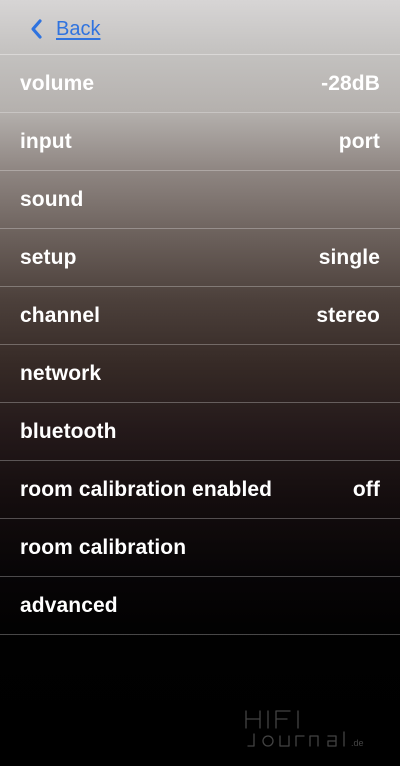  What do you see at coordinates (46, 141) in the screenshot?
I see `menu-item-label: input` at bounding box center [46, 141].